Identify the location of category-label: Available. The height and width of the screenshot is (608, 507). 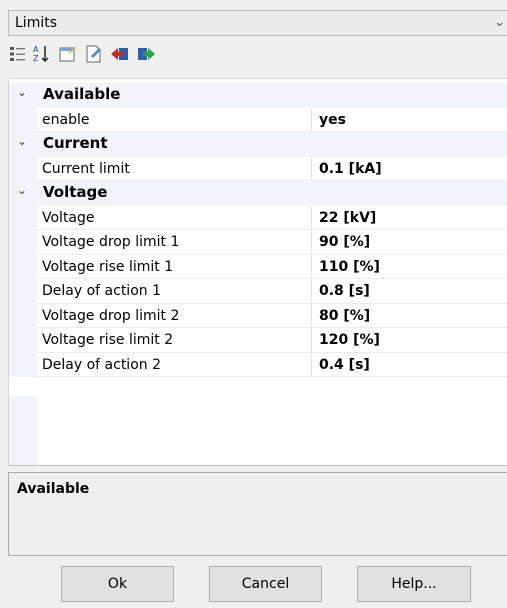
(82, 94).